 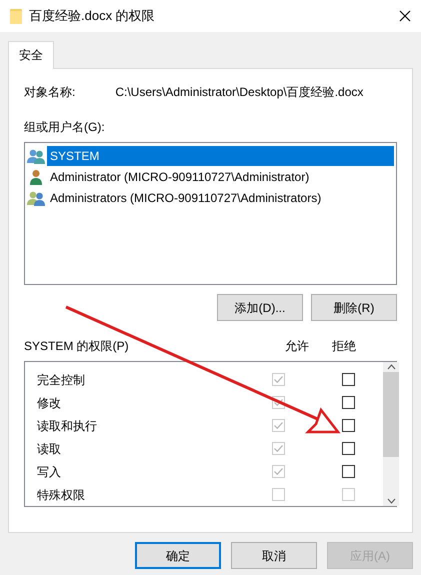 What do you see at coordinates (297, 346) in the screenshot?
I see `allow-header: 允许` at bounding box center [297, 346].